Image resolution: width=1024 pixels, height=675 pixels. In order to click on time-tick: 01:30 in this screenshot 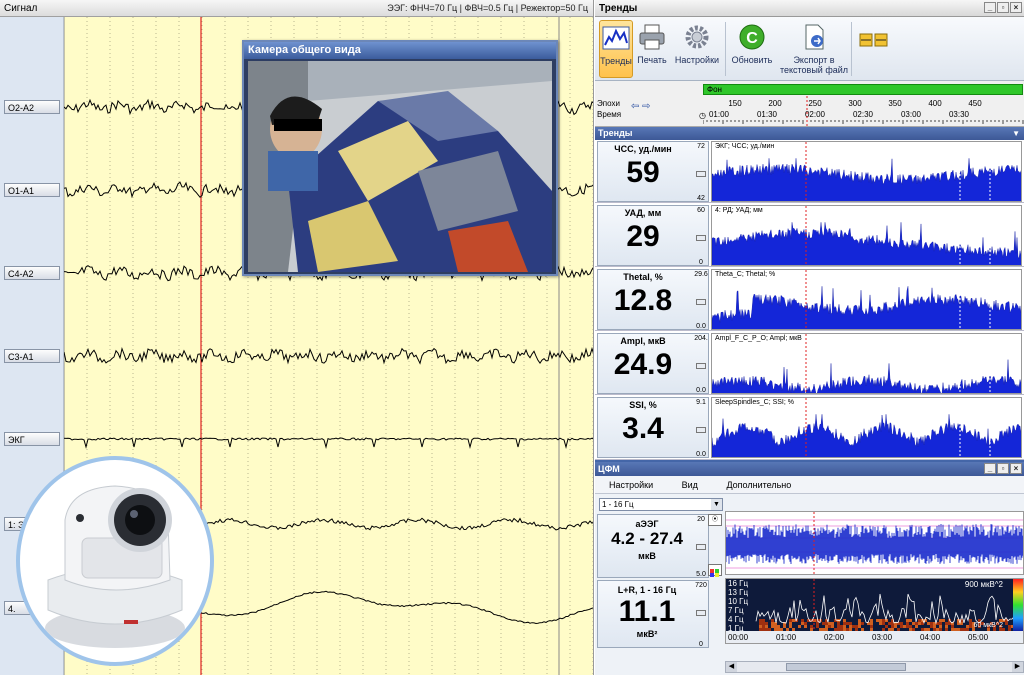, I will do `click(767, 114)`.